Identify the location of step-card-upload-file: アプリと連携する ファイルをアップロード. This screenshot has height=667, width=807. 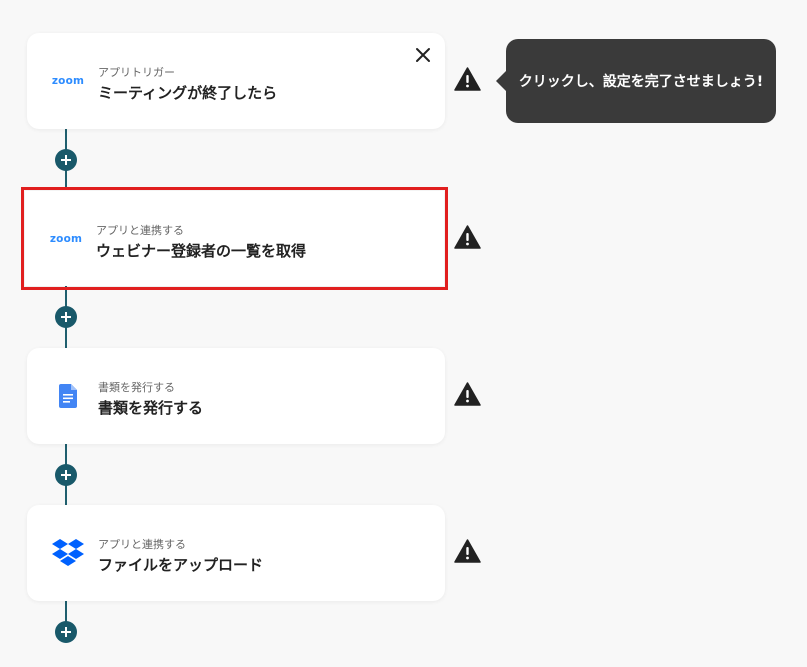
(236, 553).